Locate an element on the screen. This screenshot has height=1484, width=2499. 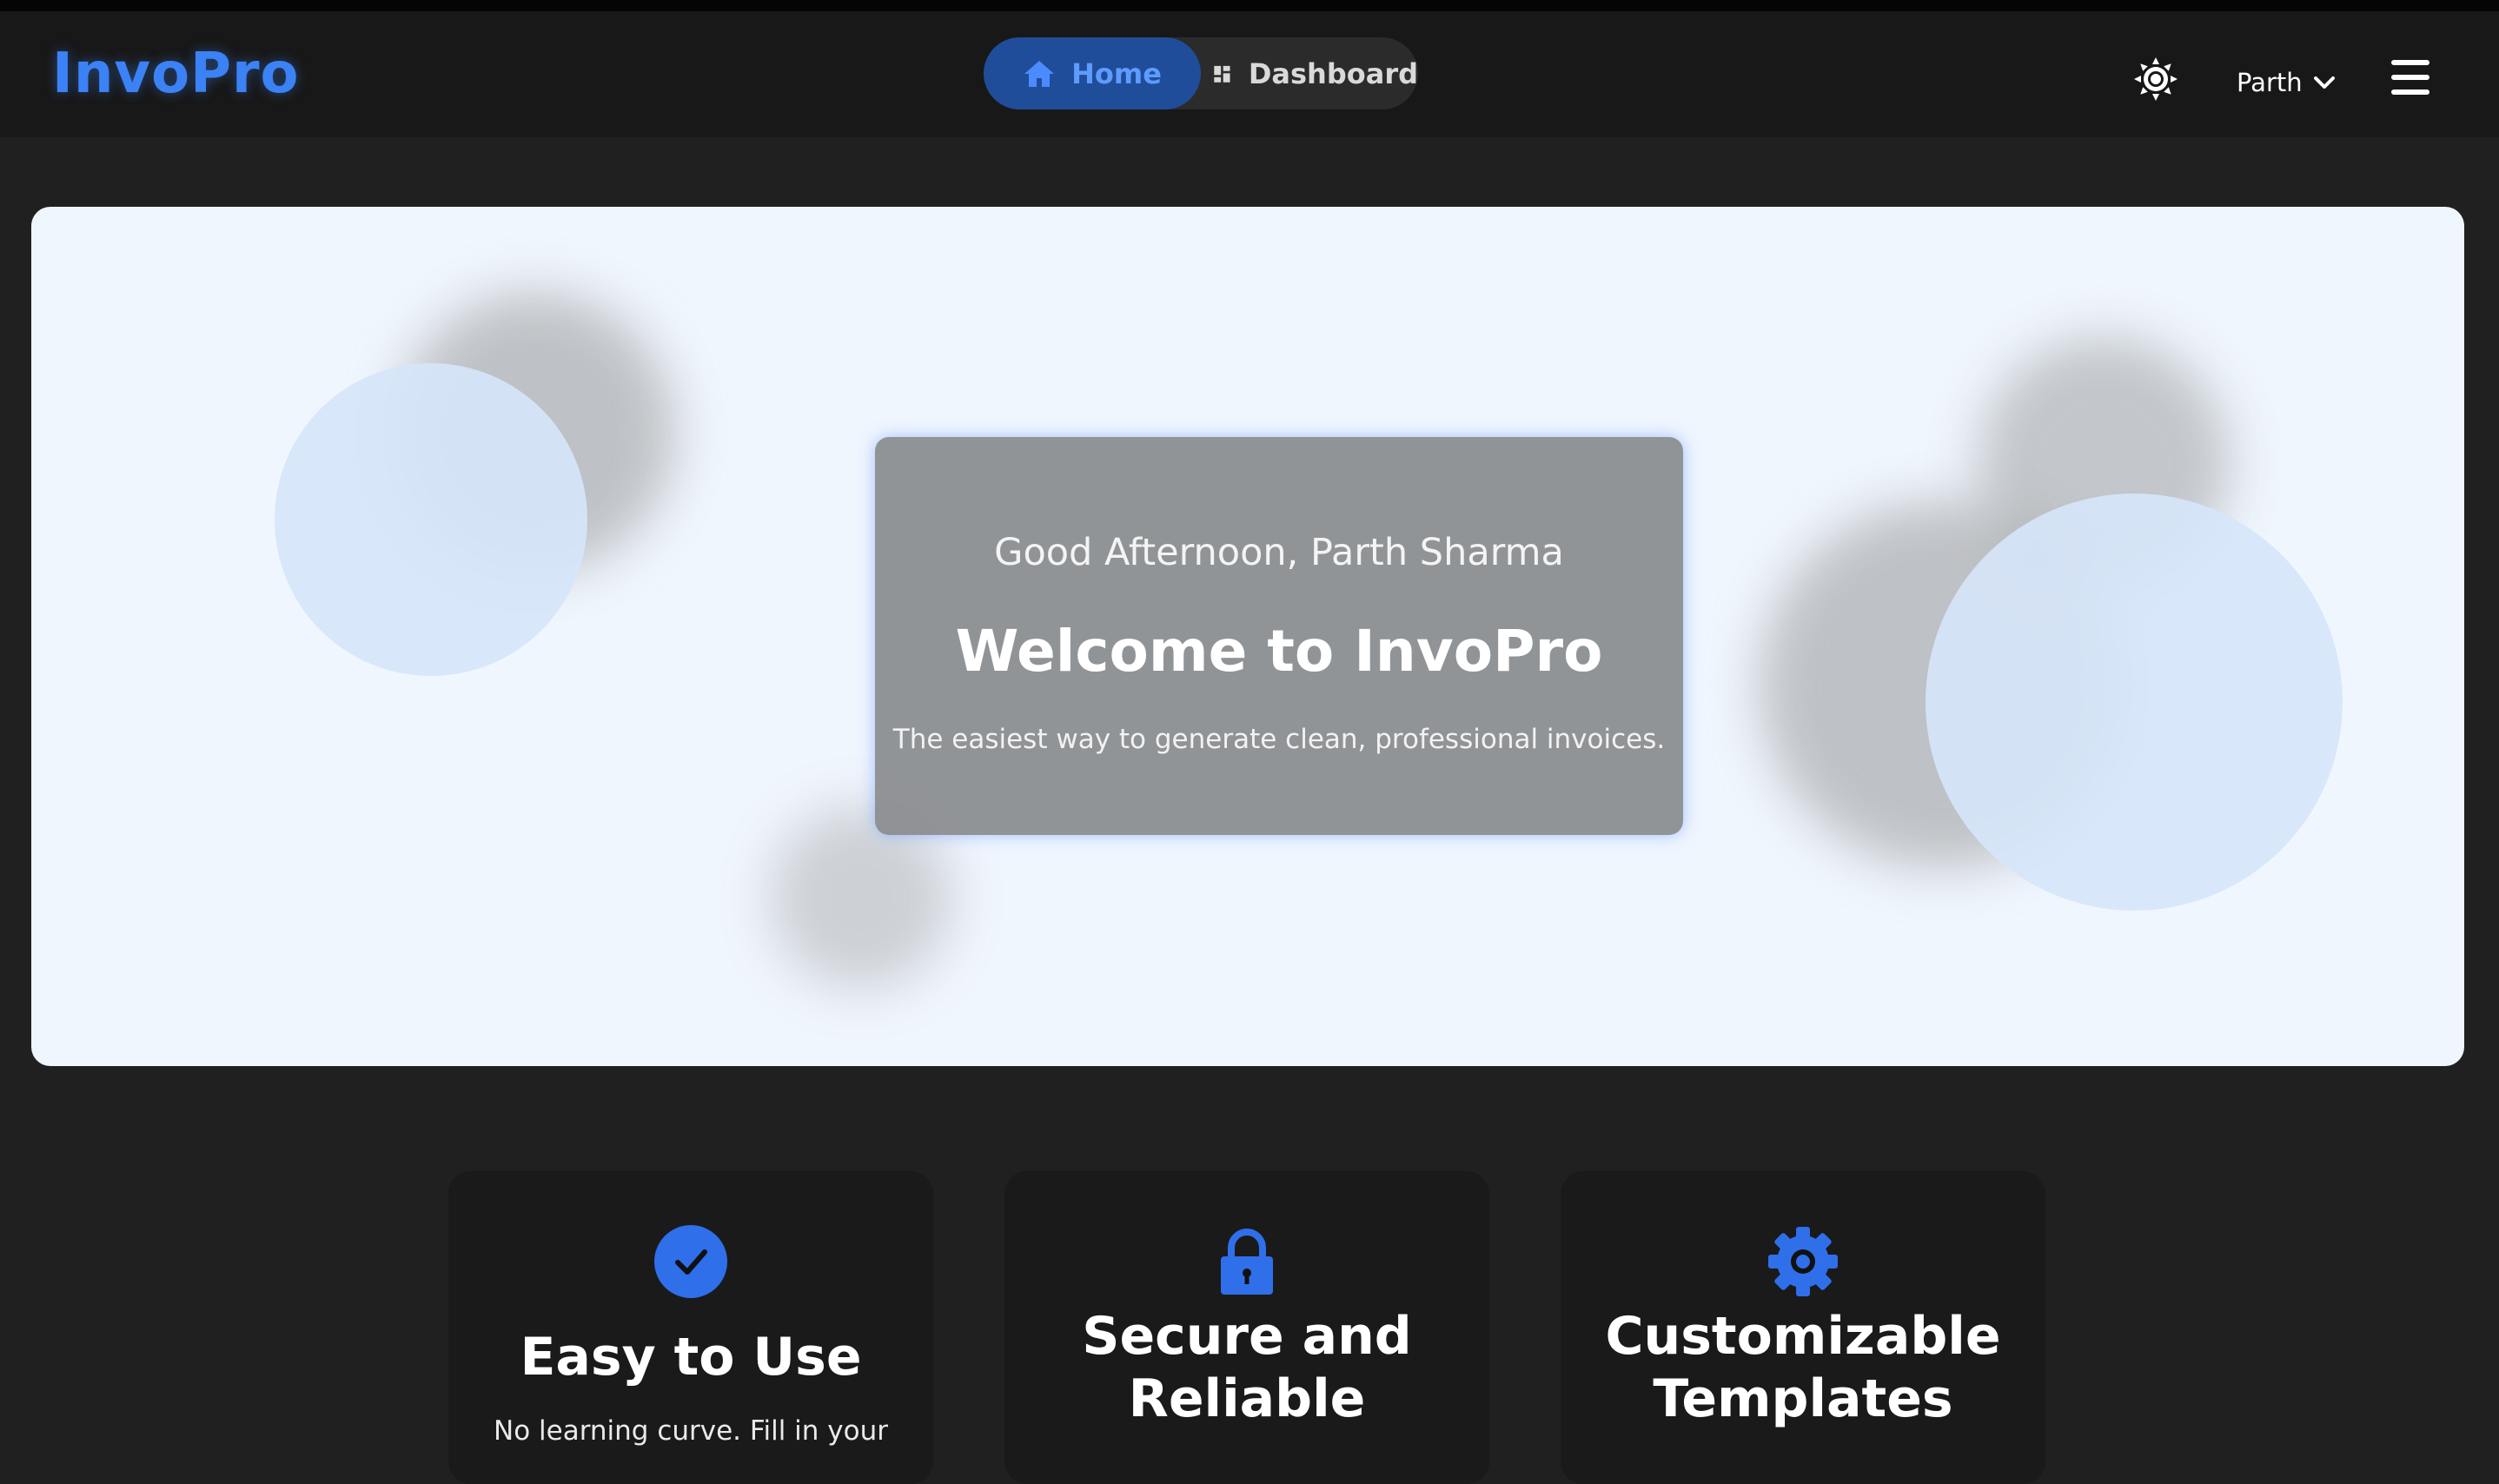
feature-title: Easy to Use is located at coordinates (691, 1357).